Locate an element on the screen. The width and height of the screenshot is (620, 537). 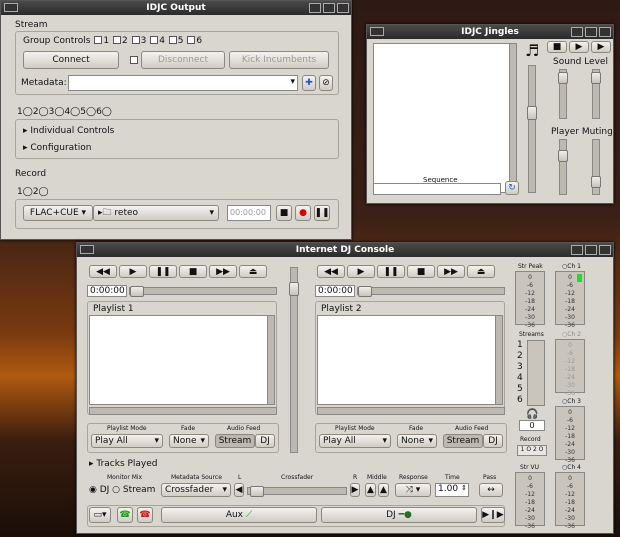
metadata-source-select: Crossfader ▾ is located at coordinates (196, 490).